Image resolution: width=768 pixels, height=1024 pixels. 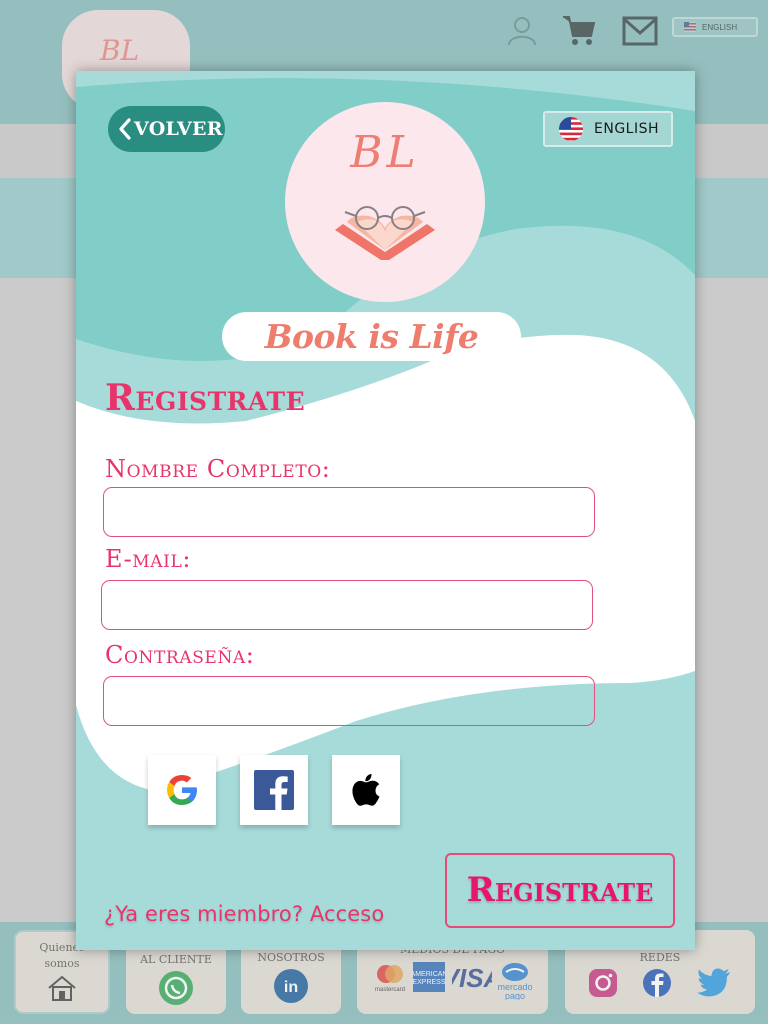 I want to click on login-link: ¿Ya eres miembro? Acceso, so click(x=244, y=914).